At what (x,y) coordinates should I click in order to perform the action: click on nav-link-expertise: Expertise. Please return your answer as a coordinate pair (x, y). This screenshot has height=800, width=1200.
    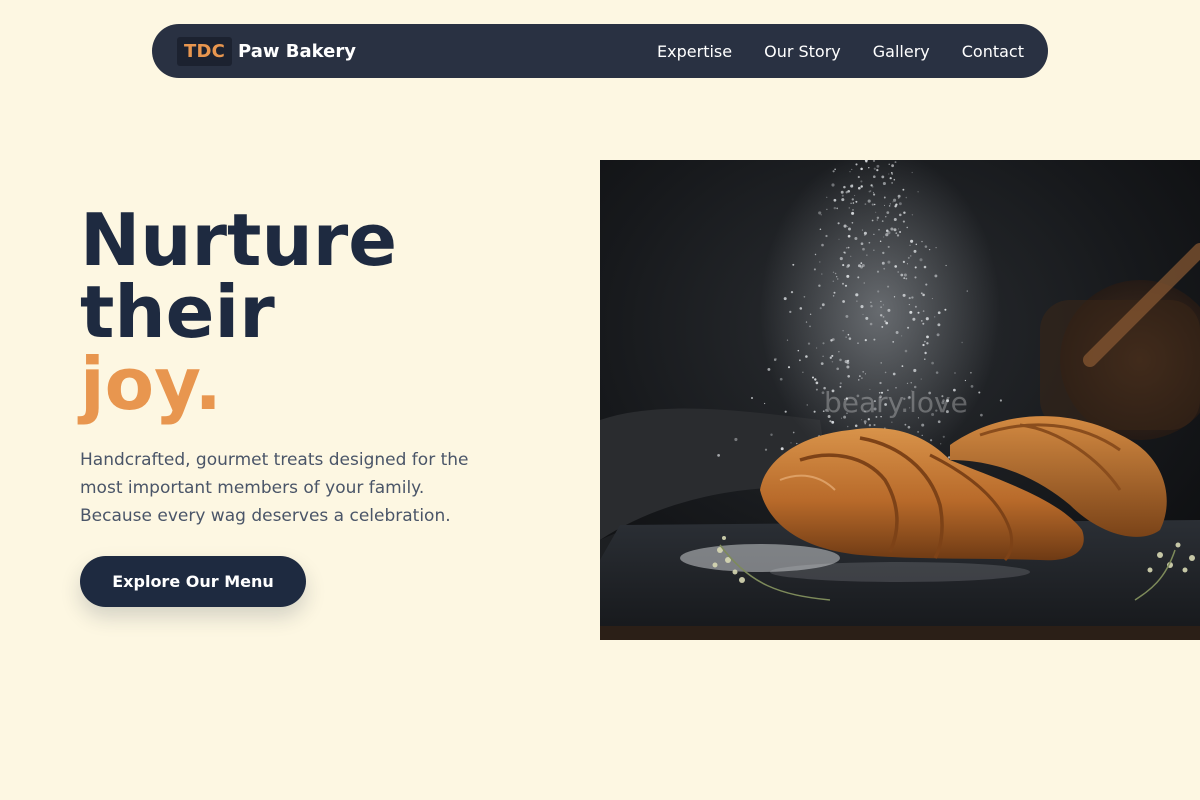
    Looking at the image, I should click on (694, 51).